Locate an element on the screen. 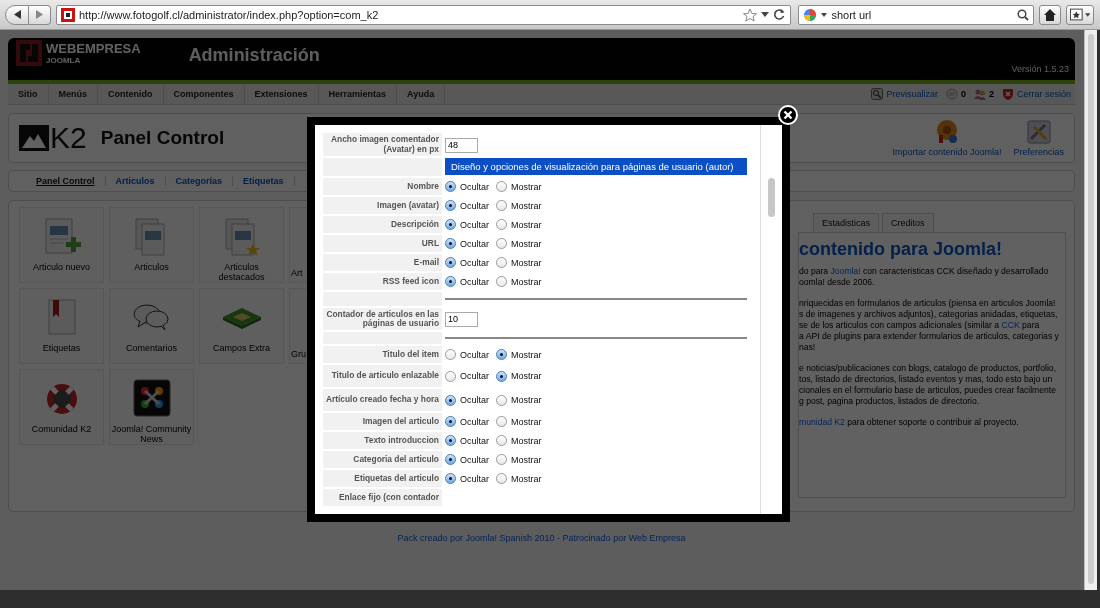 The image size is (1100, 608). number-field: 10 is located at coordinates (461, 319).